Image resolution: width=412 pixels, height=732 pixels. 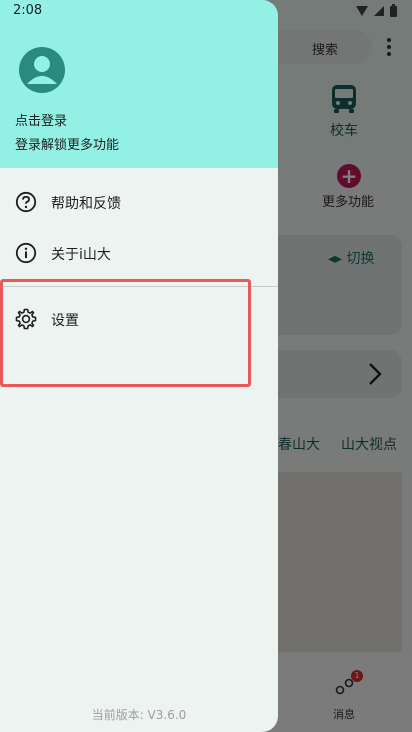 I want to click on status-time: 2:08, so click(x=28, y=10).